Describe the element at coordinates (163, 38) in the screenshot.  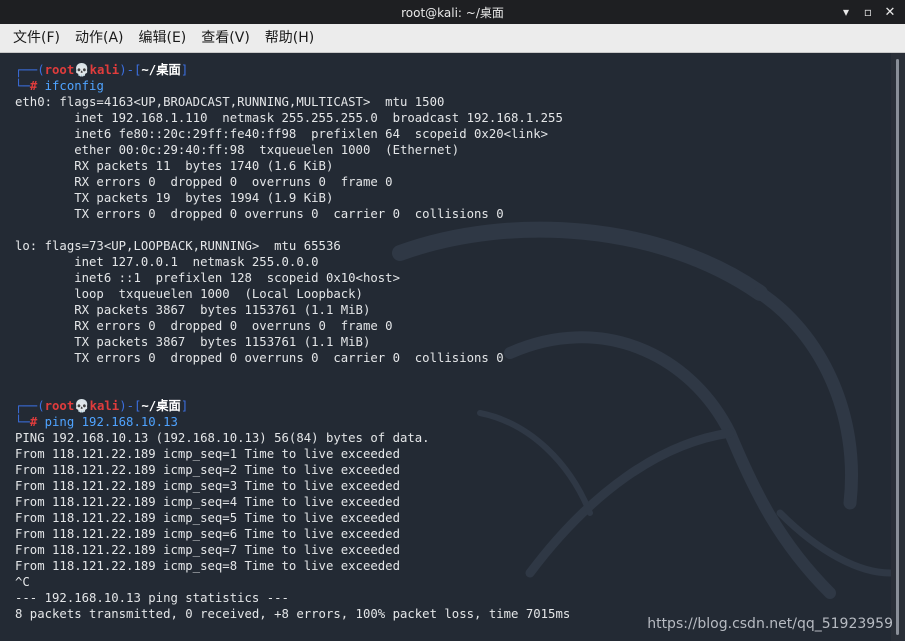
I see `menu-edit: 编辑(E)` at that location.